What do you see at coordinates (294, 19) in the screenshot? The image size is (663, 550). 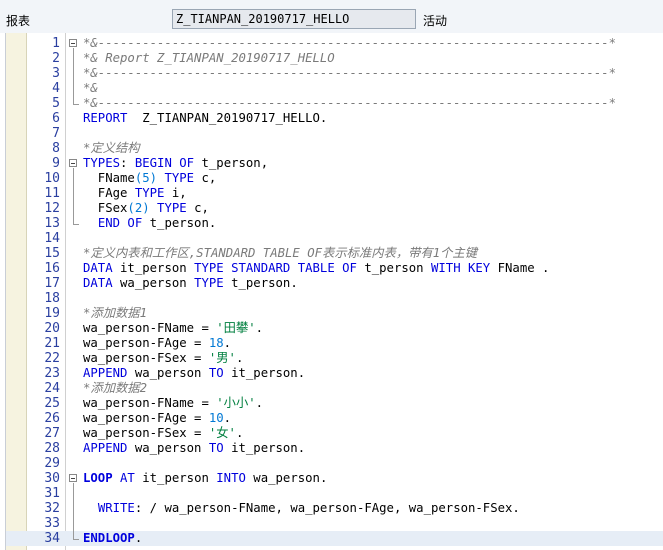 I see `report-name-field: Z_TIANPAN_20190717_HELLO` at bounding box center [294, 19].